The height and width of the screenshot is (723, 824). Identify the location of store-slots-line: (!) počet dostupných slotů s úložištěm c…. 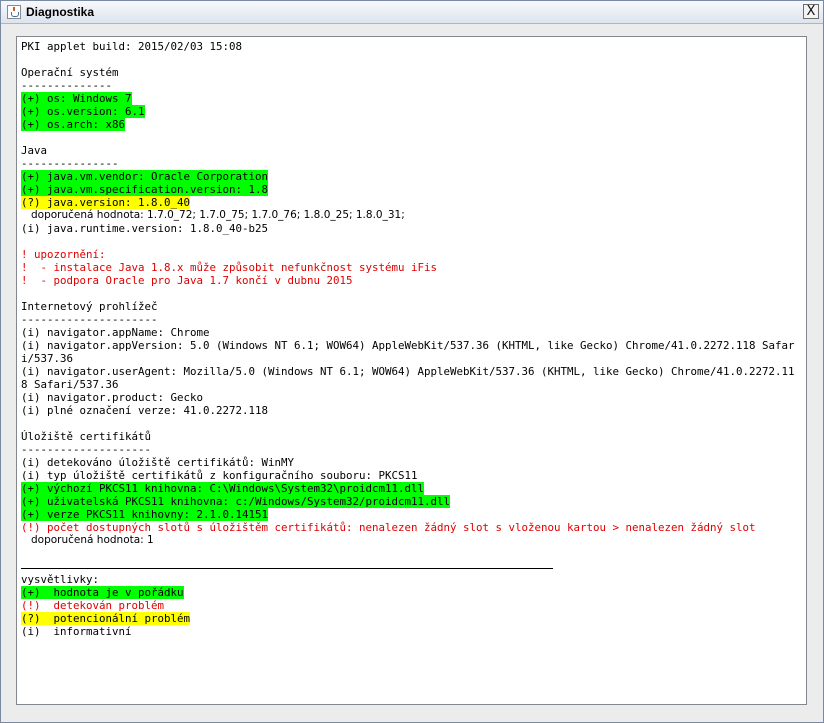
(388, 527).